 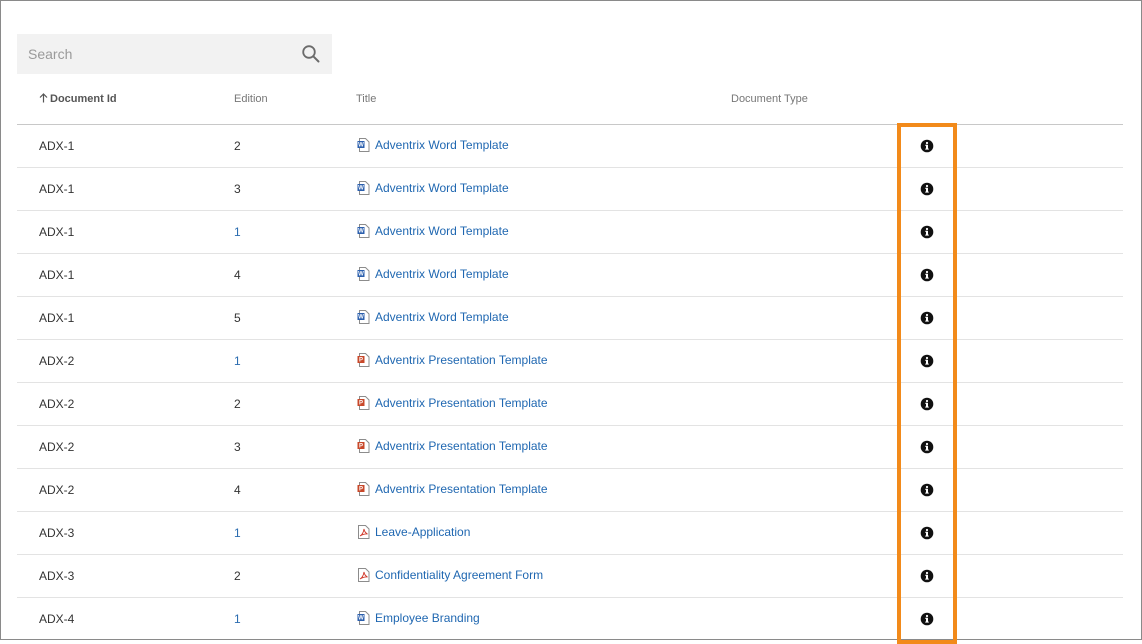 I want to click on column-header-document-id: Document Id, so click(x=78, y=99).